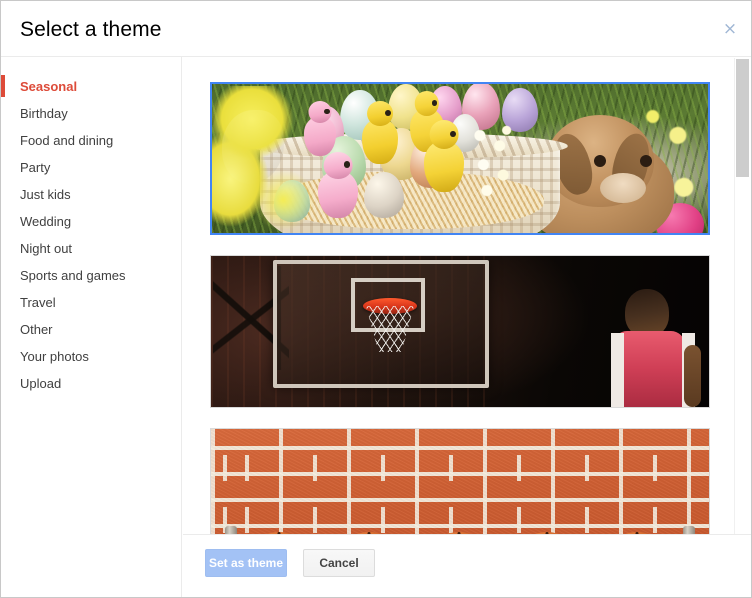 The image size is (752, 598). Describe the element at coordinates (730, 30) in the screenshot. I see `close-icon: ×` at that location.